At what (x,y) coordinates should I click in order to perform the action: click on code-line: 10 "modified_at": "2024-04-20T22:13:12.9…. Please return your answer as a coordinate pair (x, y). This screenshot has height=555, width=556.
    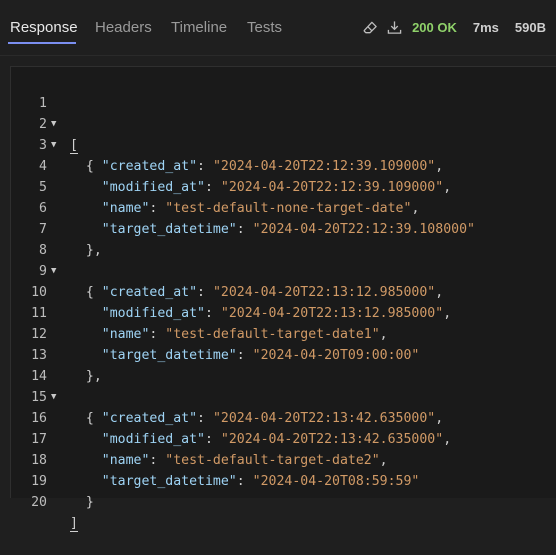
    Looking at the image, I should click on (283, 291).